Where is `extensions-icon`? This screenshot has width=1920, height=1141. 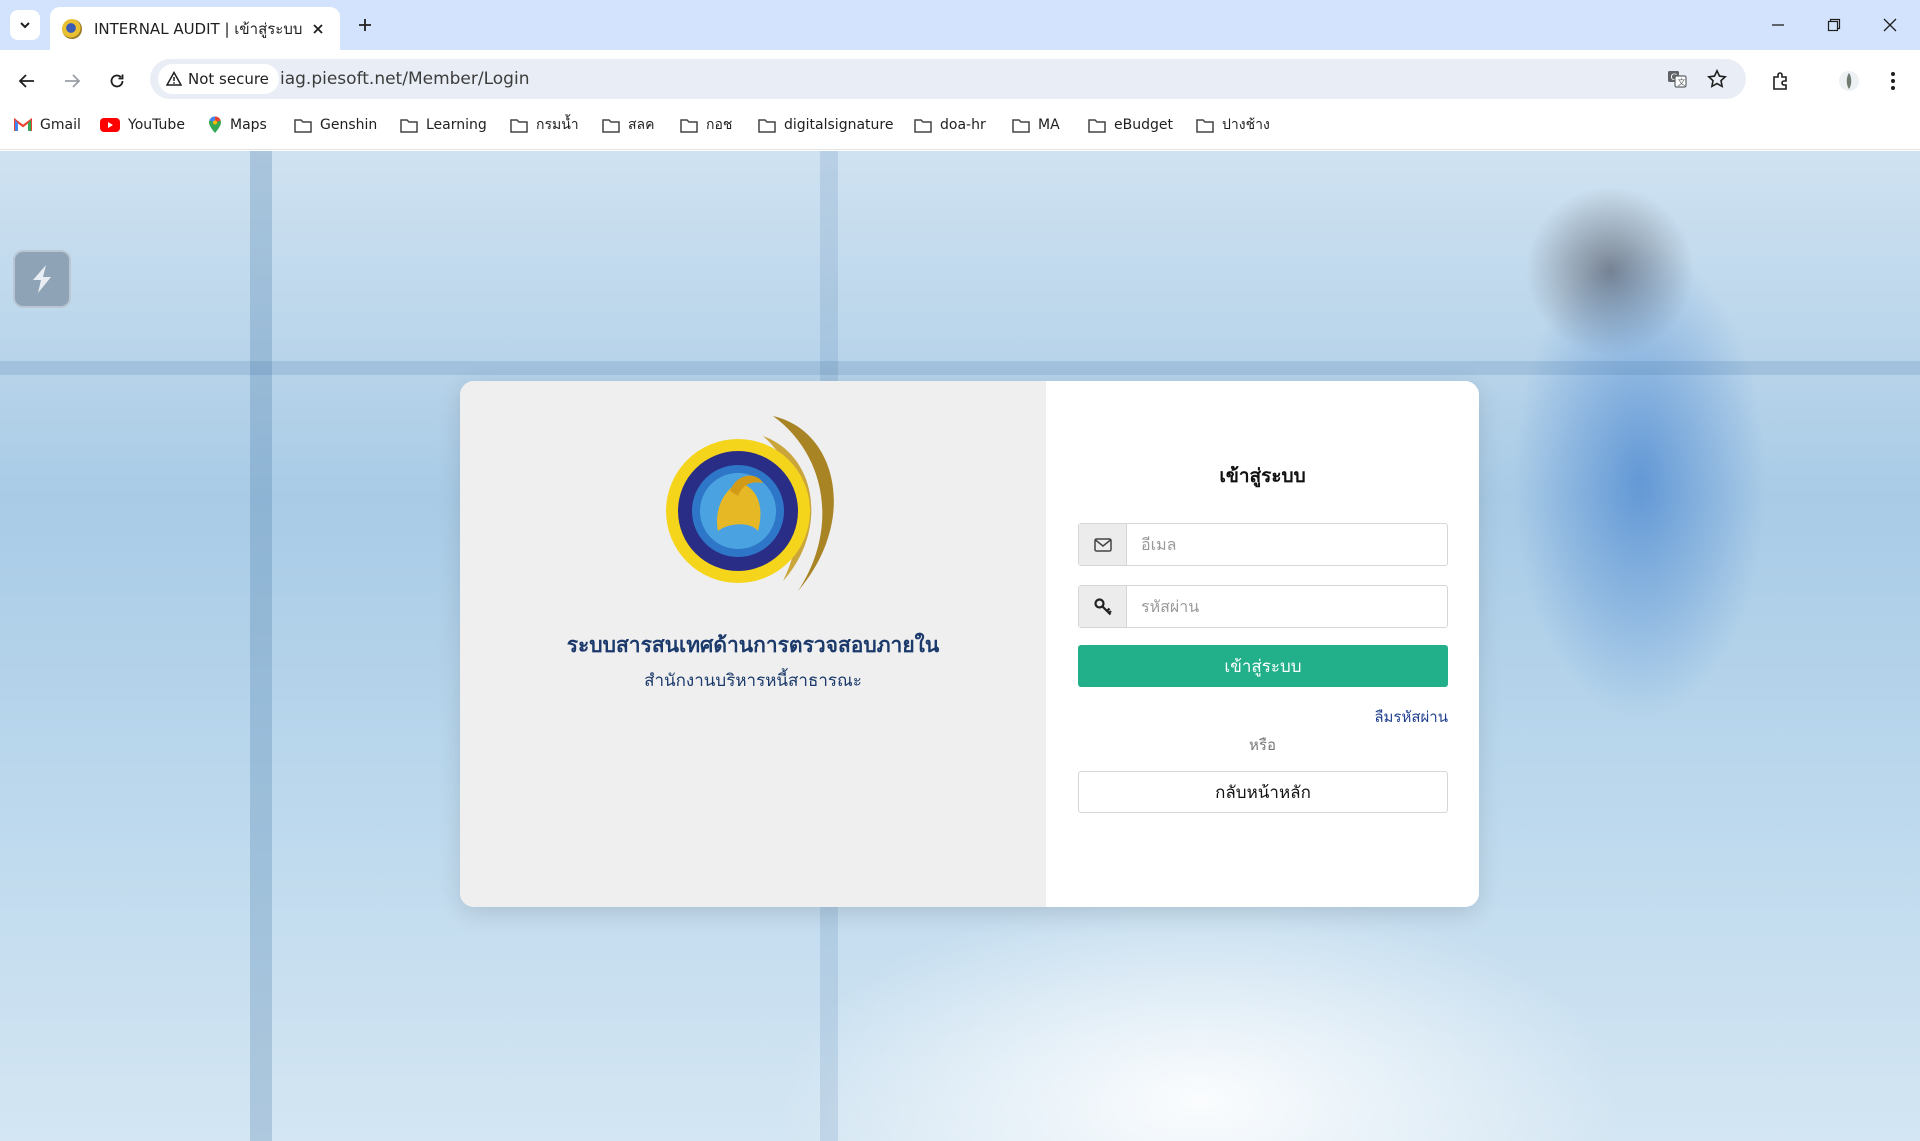 extensions-icon is located at coordinates (1781, 81).